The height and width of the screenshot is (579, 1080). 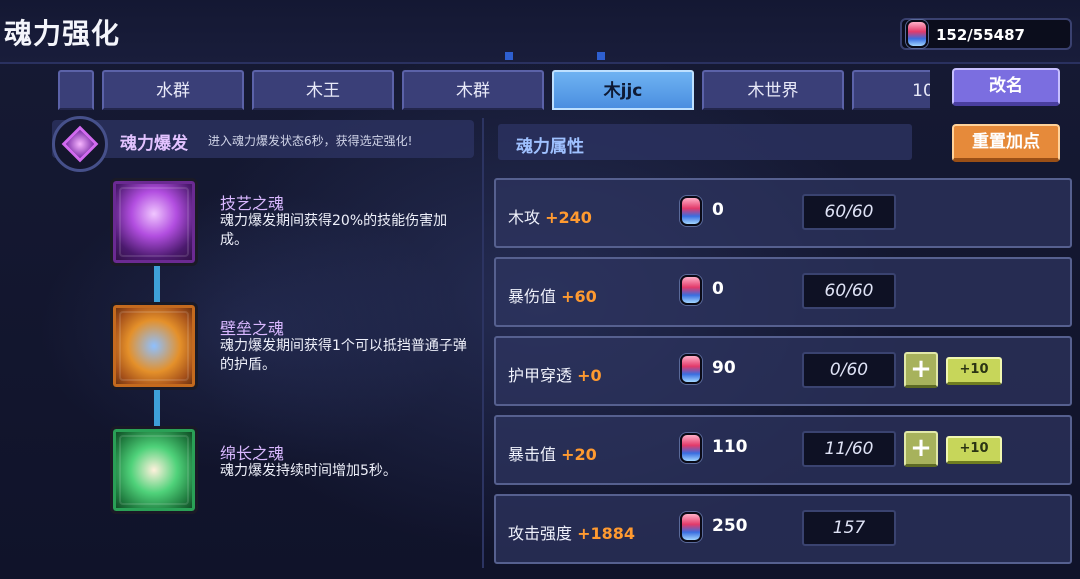 I want to click on soul-name: 技艺之魂, so click(x=252, y=203).